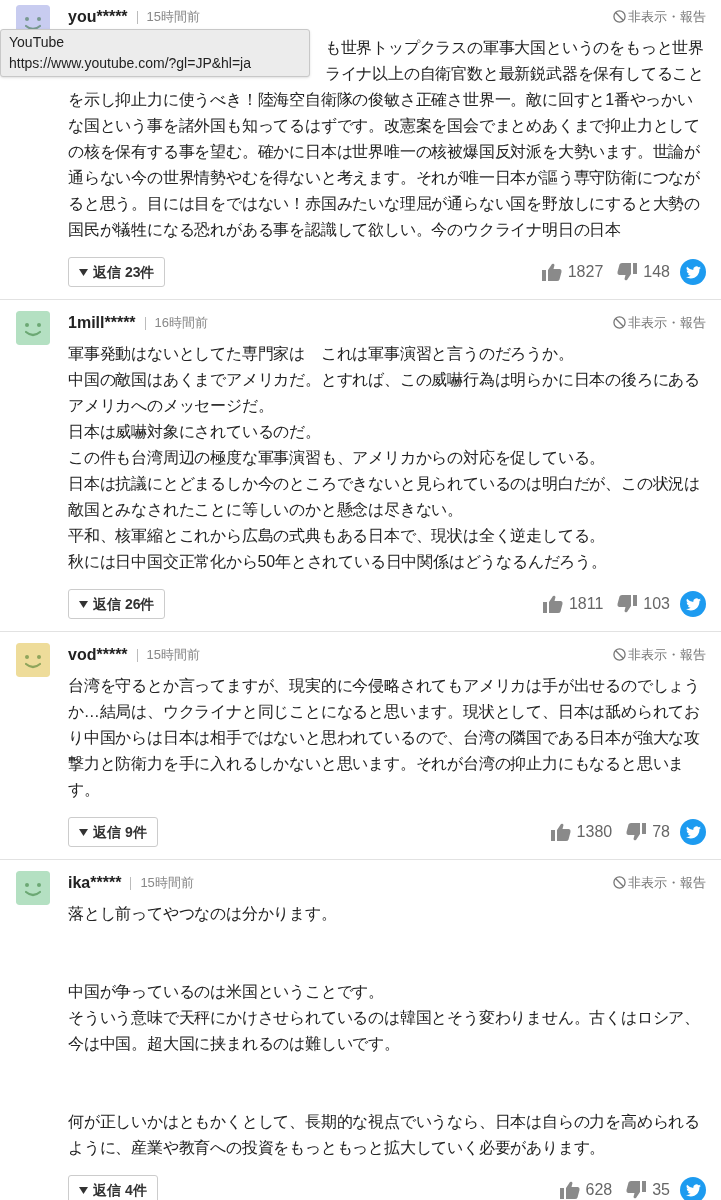 This screenshot has width=721, height=1200. What do you see at coordinates (98, 17) in the screenshot?
I see `username: you*****` at bounding box center [98, 17].